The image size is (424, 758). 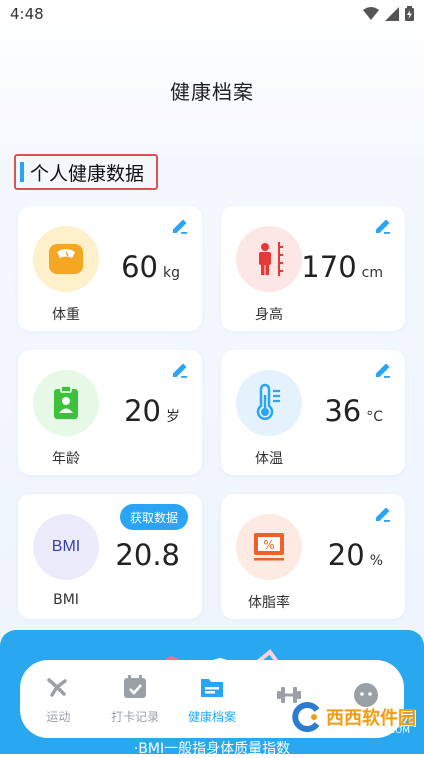 What do you see at coordinates (211, 716) in the screenshot?
I see `nav-label-health-records: 健康档案` at bounding box center [211, 716].